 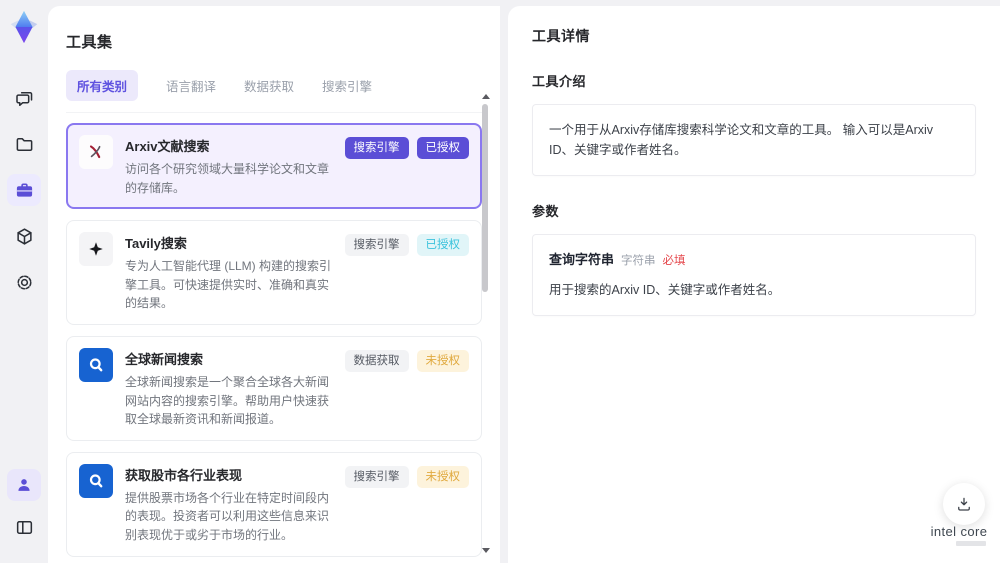 What do you see at coordinates (754, 275) in the screenshot?
I see `param-box: 查询字符串 字符串 必填 用于搜索的Arxiv ID、关键字或作者姓名。` at bounding box center [754, 275].